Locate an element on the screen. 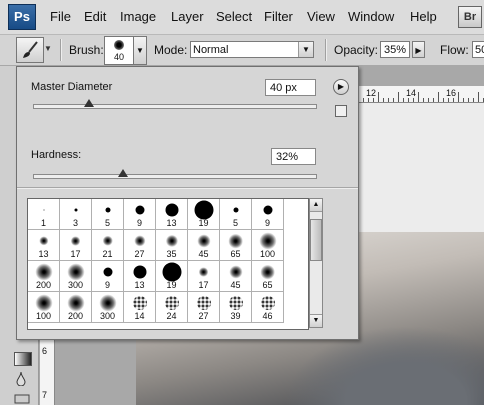  brush-preset-item: 1 is located at coordinates (44, 214).